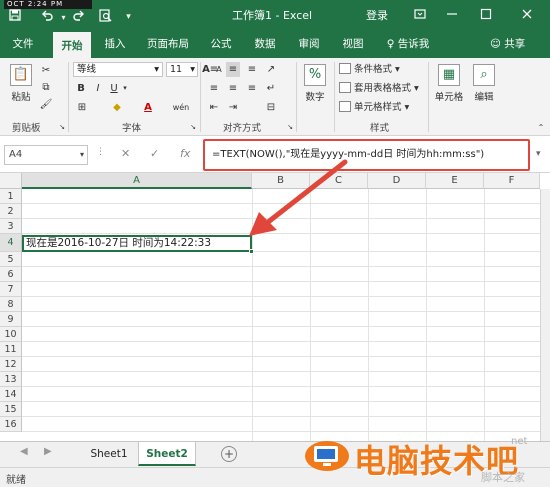  Describe the element at coordinates (128, 17) in the screenshot. I see `customize-quick-access-icon: ▾` at that location.